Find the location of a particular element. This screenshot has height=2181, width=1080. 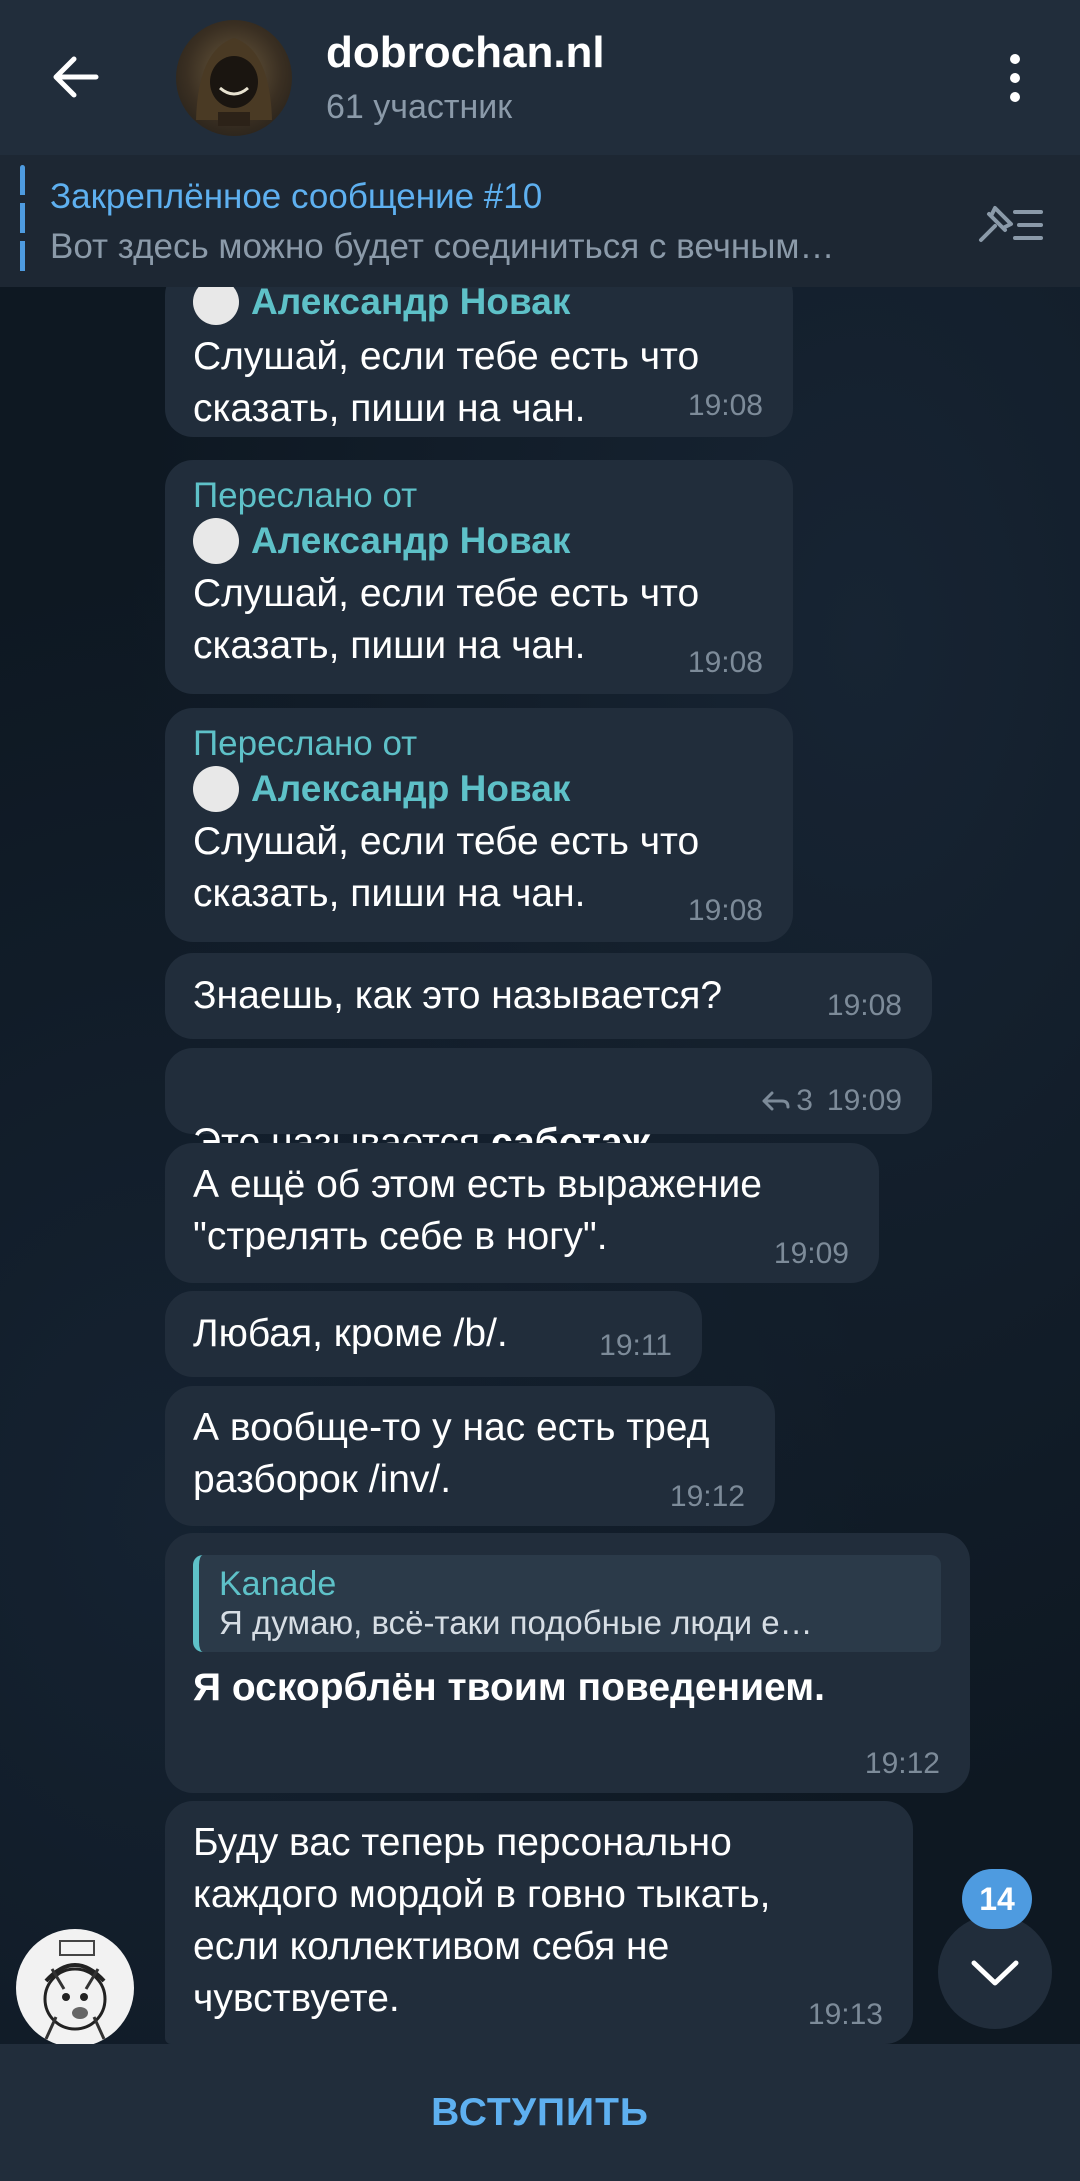

chat-header: dobrochan.nl 61 участник is located at coordinates (540, 77).